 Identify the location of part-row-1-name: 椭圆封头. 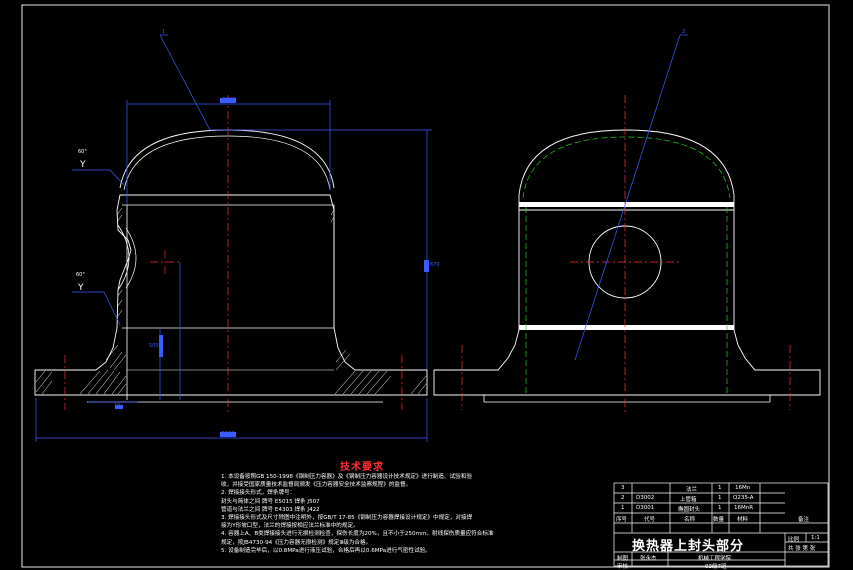
(689, 510).